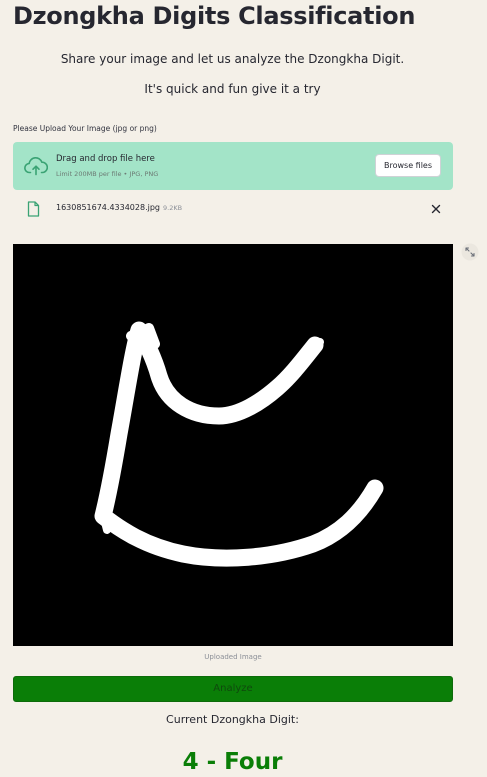 The image size is (487, 777). I want to click on uploaded-file-size: 9.2KB, so click(173, 208).